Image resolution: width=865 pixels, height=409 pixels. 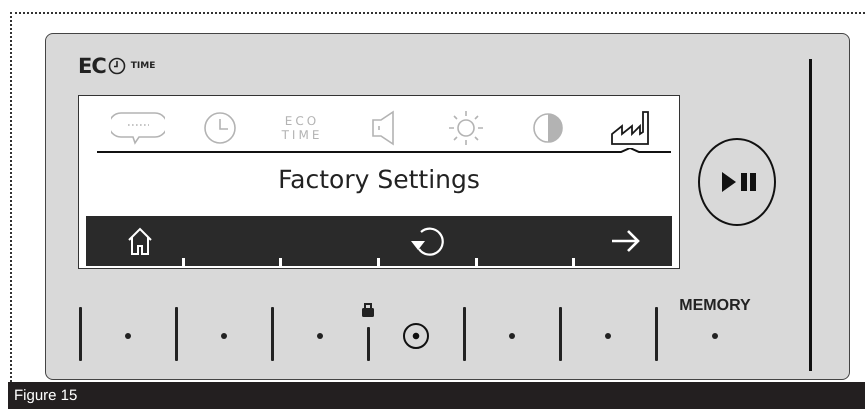 What do you see at coordinates (143, 66) in the screenshot?
I see `logo-text: TIME` at bounding box center [143, 66].